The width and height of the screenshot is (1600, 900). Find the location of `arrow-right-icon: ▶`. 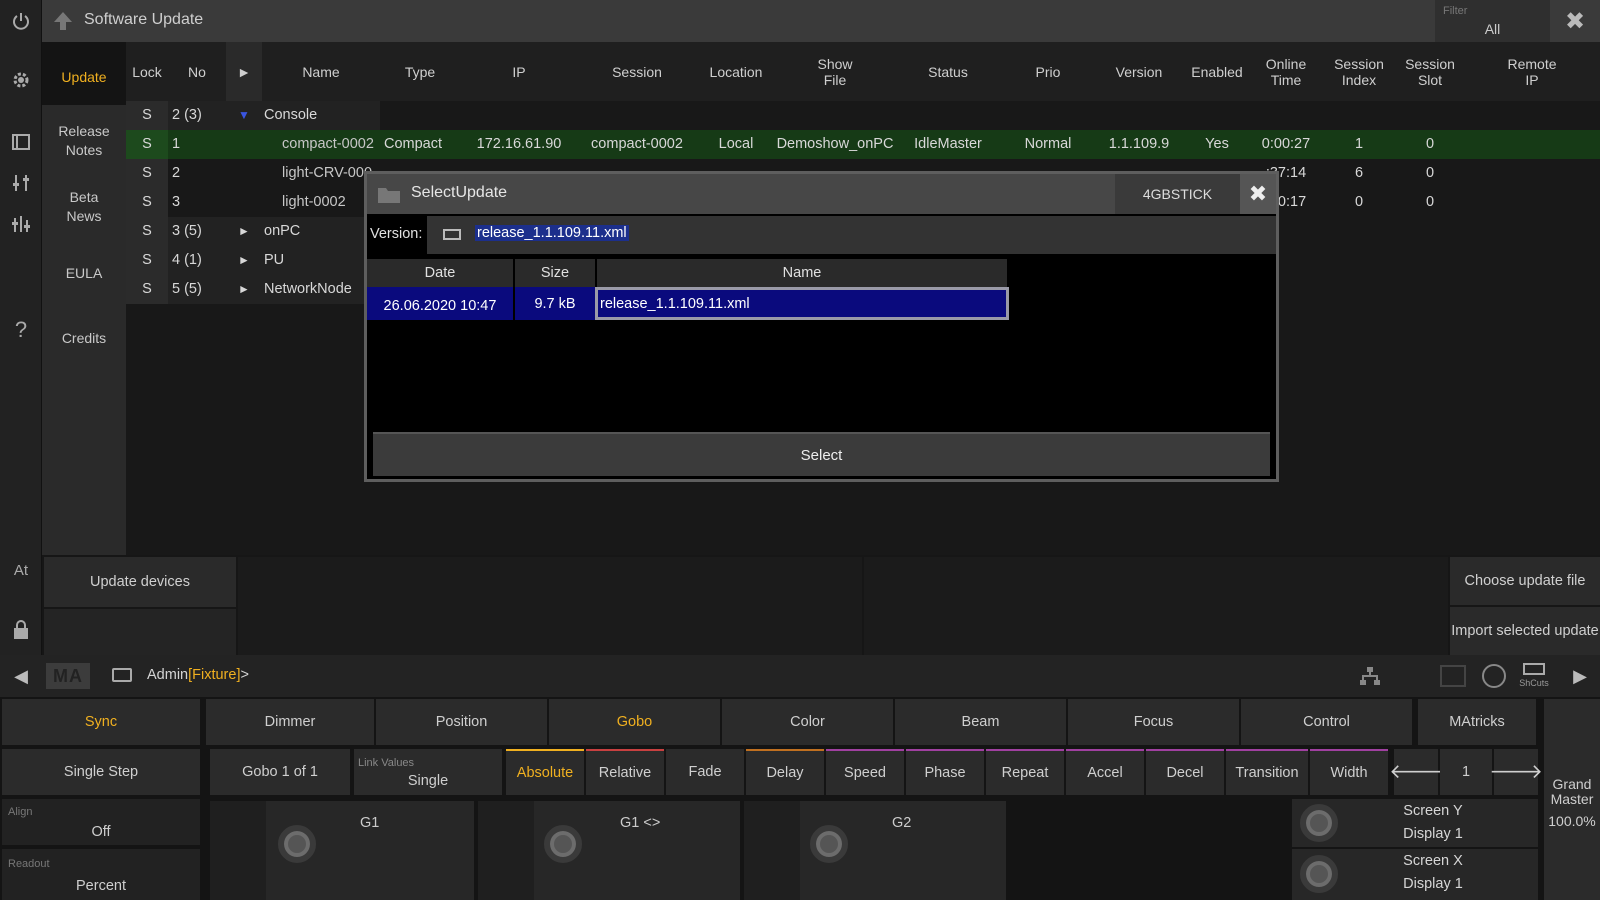

arrow-right-icon: ▶ is located at coordinates (1580, 676).